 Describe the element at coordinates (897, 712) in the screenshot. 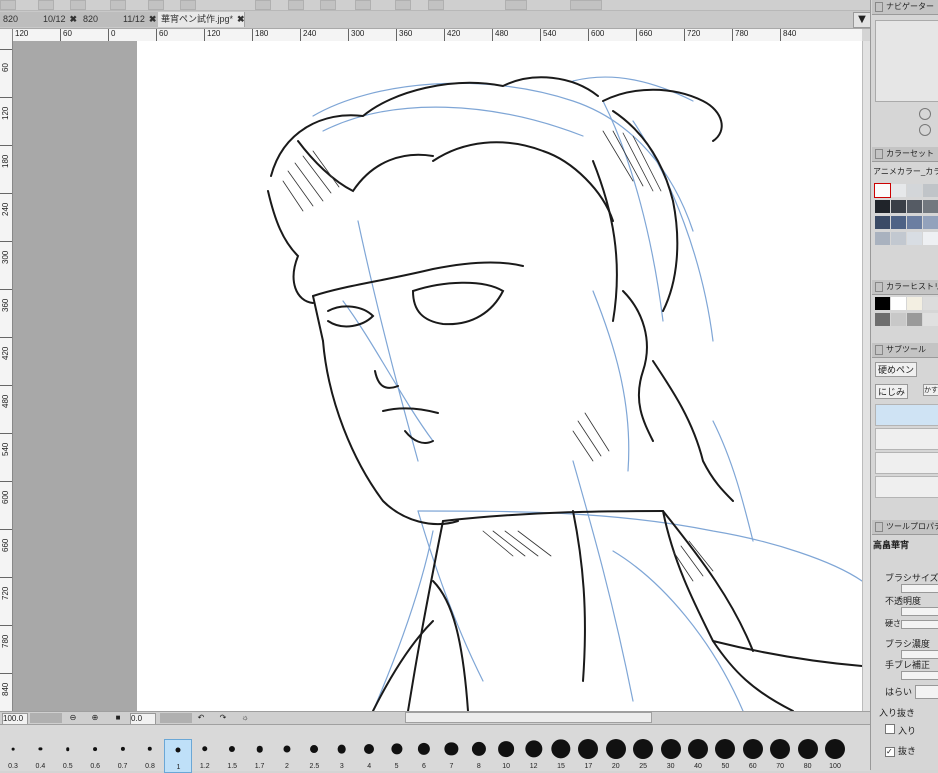

I see `taper-label: 入り抜き` at that location.